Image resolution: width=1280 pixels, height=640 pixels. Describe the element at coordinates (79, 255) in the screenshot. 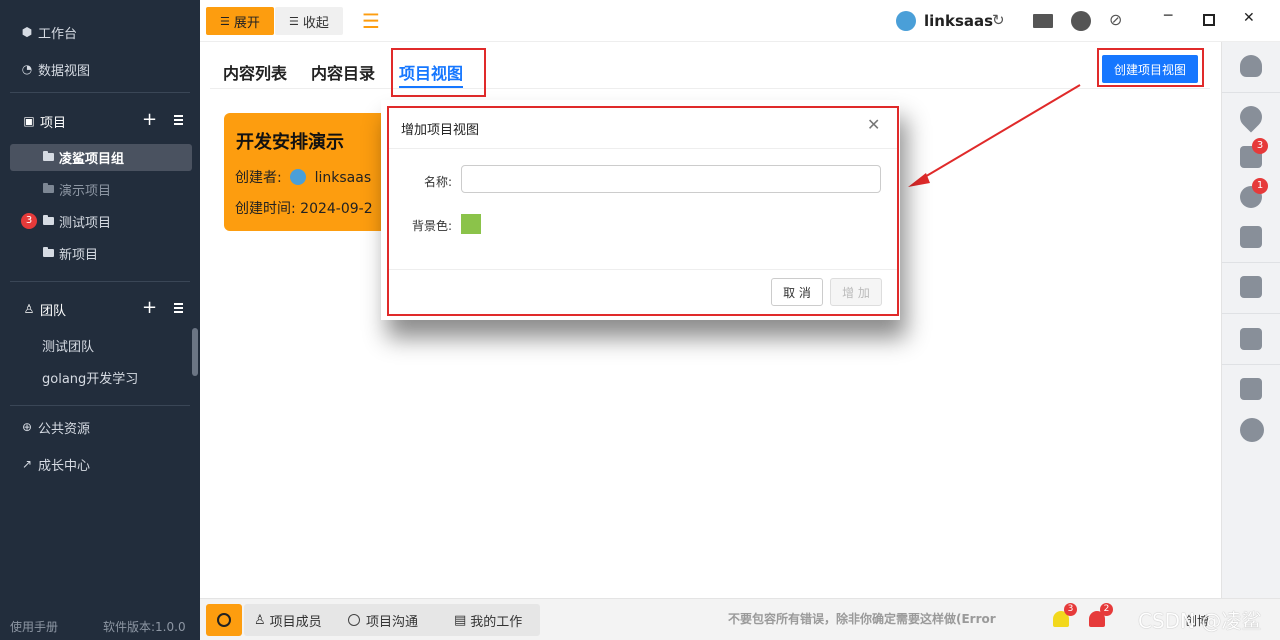

I see `sidebar-item-label: 新项目` at that location.